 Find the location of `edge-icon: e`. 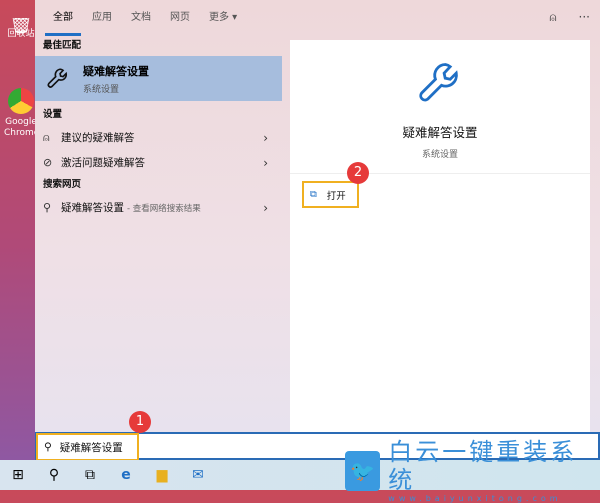

edge-icon: e is located at coordinates (126, 475).